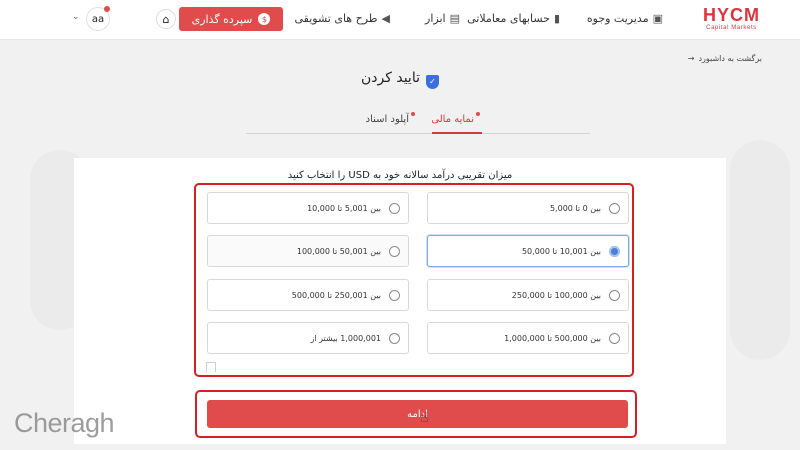 Image resolution: width=800 pixels, height=450 pixels. I want to click on nav-item-label: مدیریت وجوه, so click(617, 18).